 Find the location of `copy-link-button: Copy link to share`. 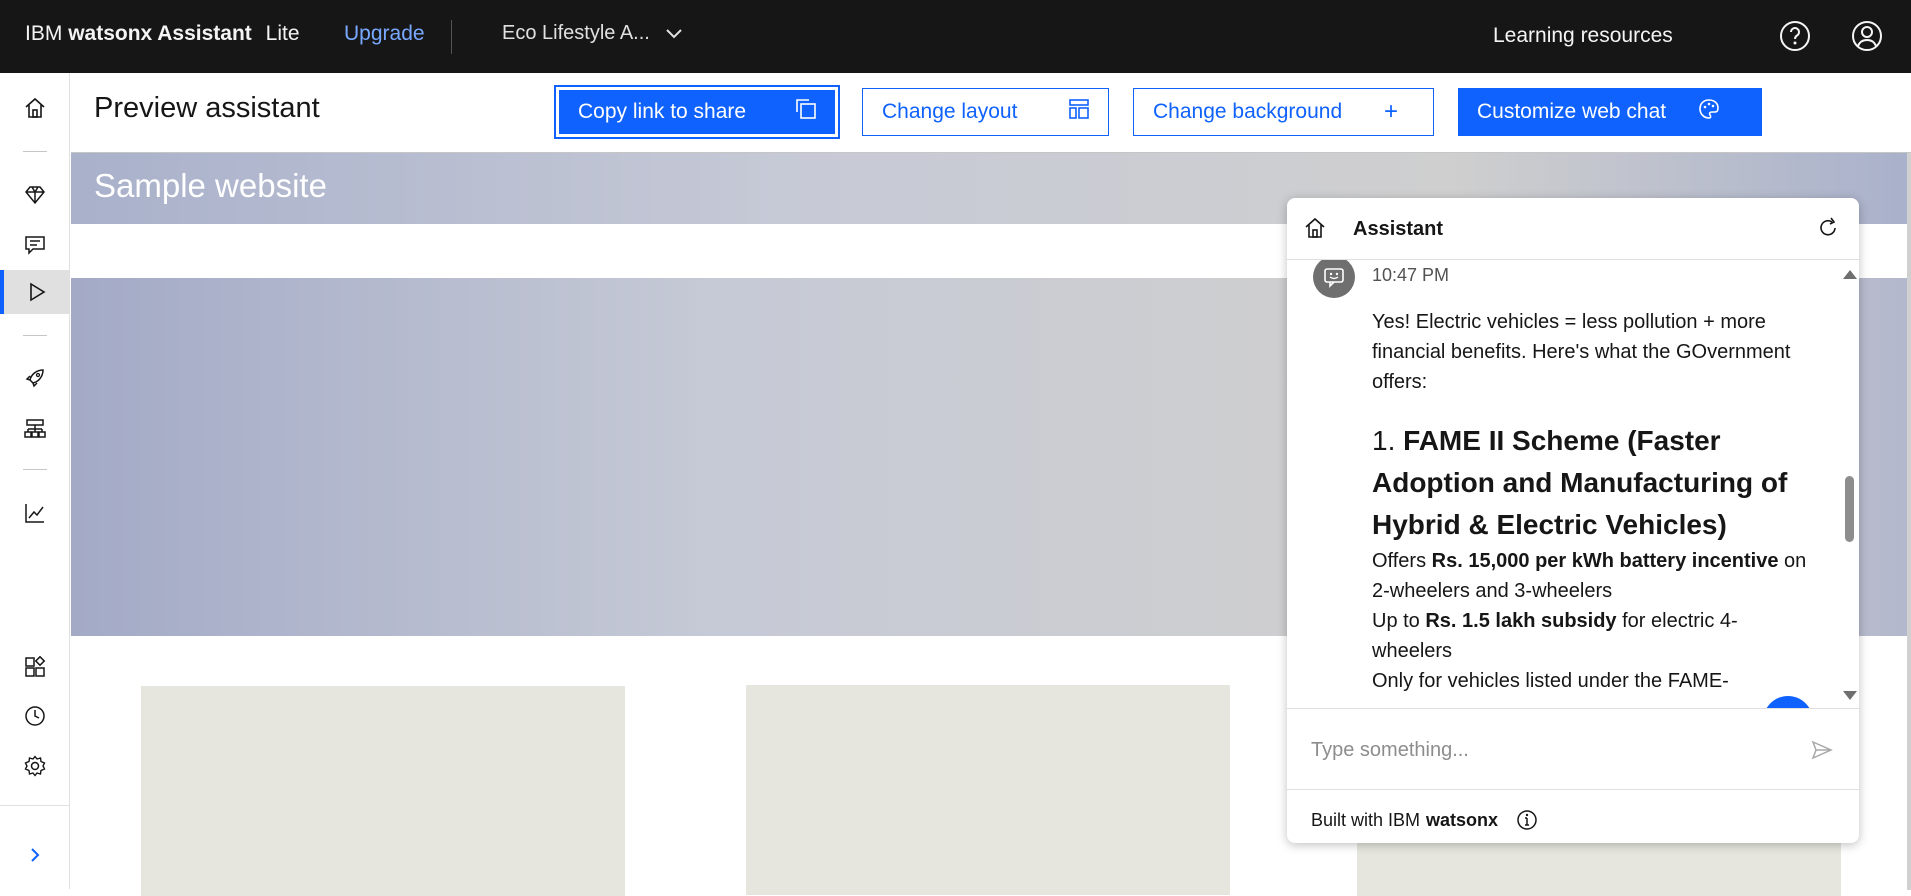

copy-link-button: Copy link to share is located at coordinates (697, 112).